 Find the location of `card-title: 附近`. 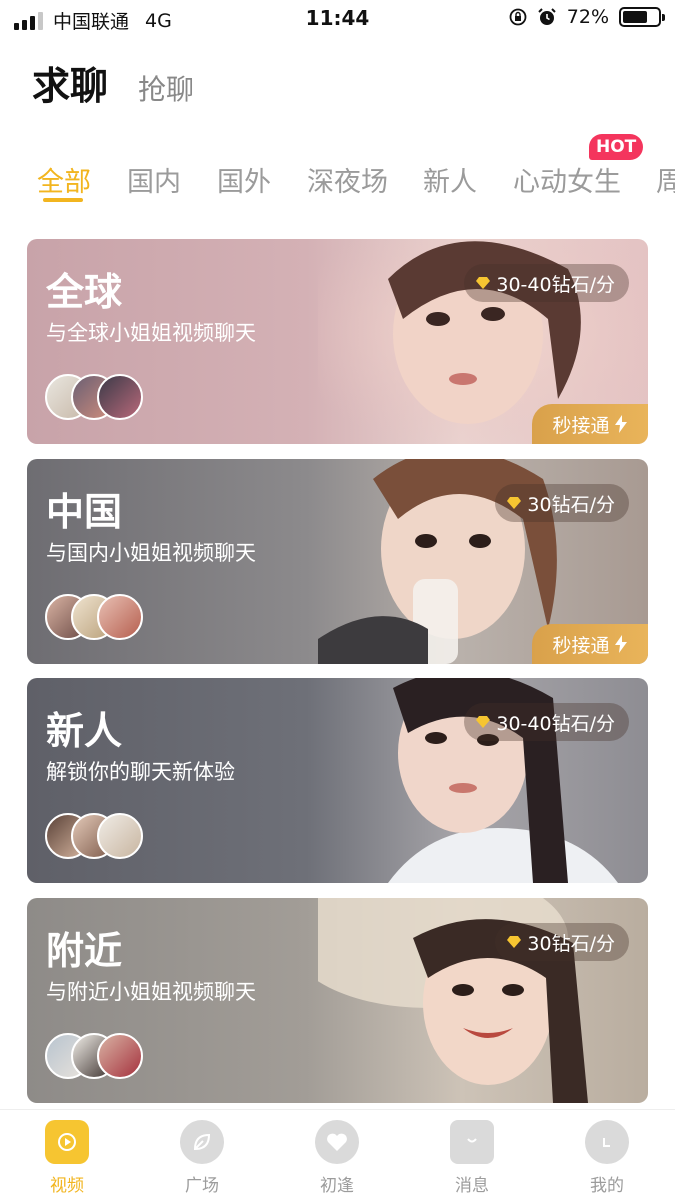

card-title: 附近 is located at coordinates (84, 951).